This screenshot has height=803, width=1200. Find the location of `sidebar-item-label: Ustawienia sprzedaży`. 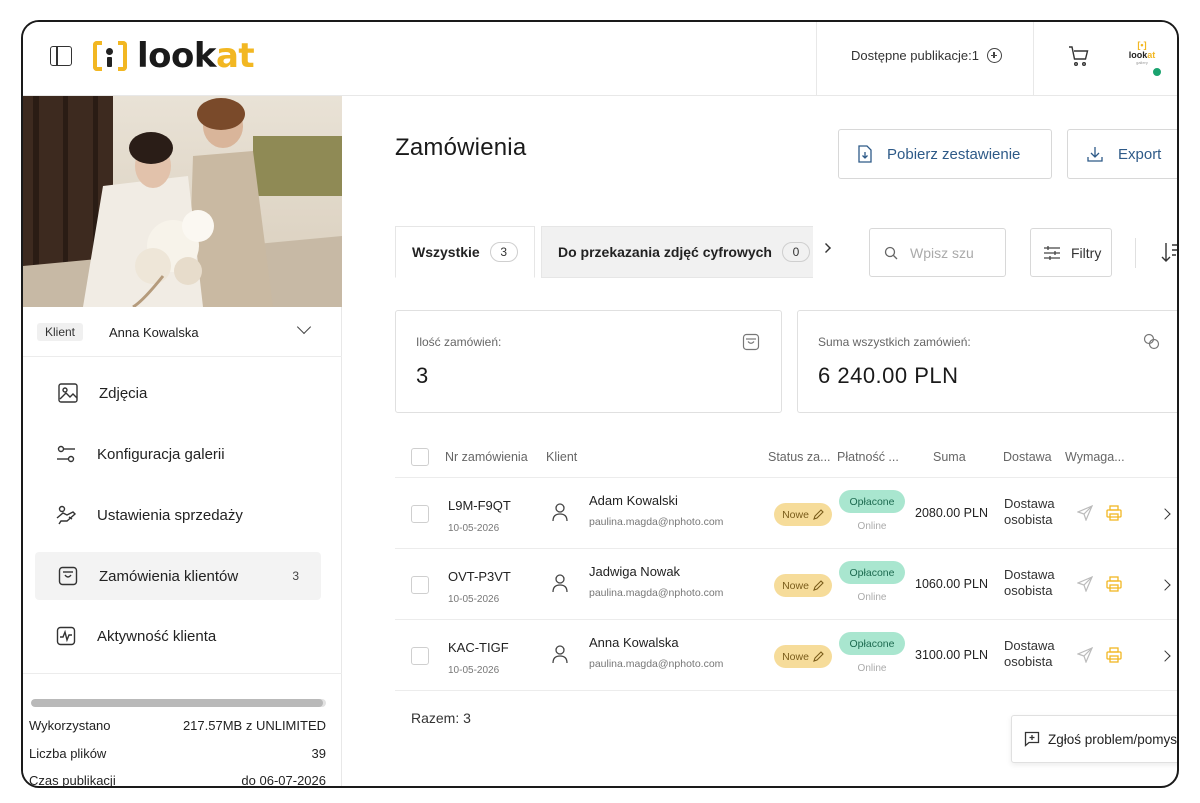

sidebar-item-label: Ustawienia sprzedaży is located at coordinates (170, 515).